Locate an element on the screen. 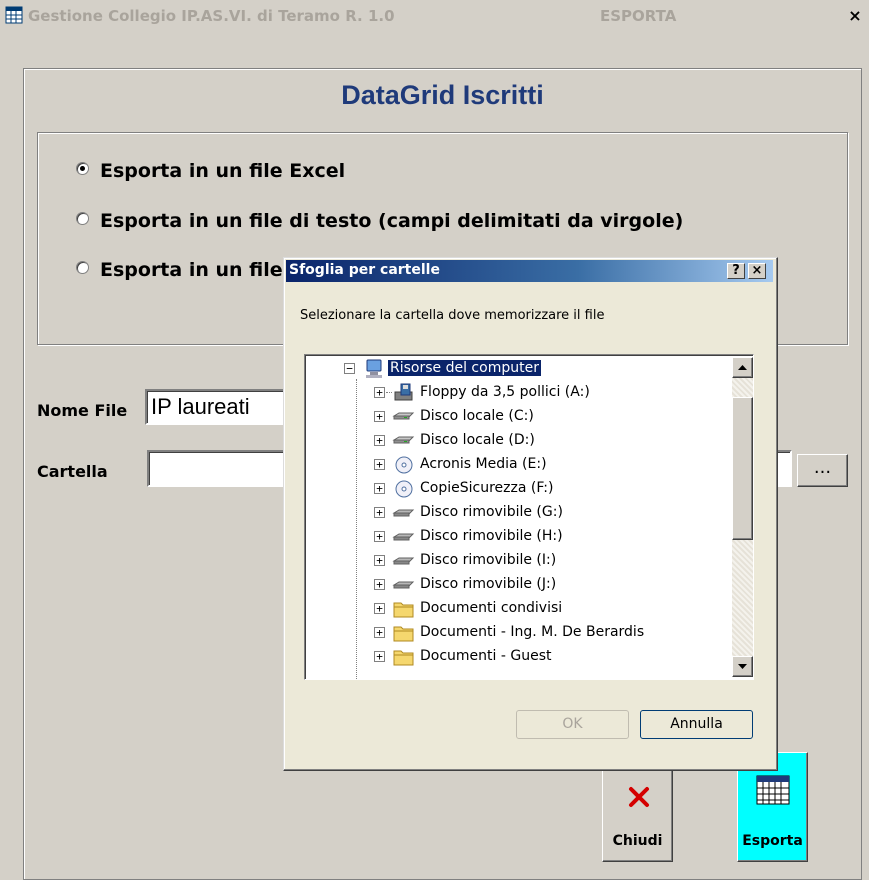 This screenshot has height=880, width=869. cartella-label: Cartella is located at coordinates (72, 471).